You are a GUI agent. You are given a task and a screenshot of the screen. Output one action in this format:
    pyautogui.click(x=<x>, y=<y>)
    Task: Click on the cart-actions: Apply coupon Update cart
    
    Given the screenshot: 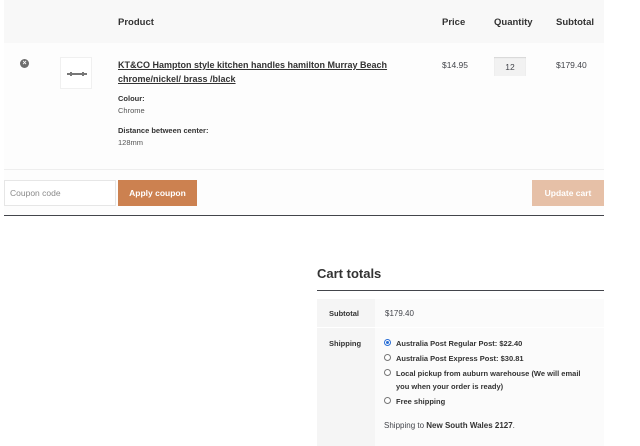 What is the action you would take?
    pyautogui.click(x=304, y=193)
    